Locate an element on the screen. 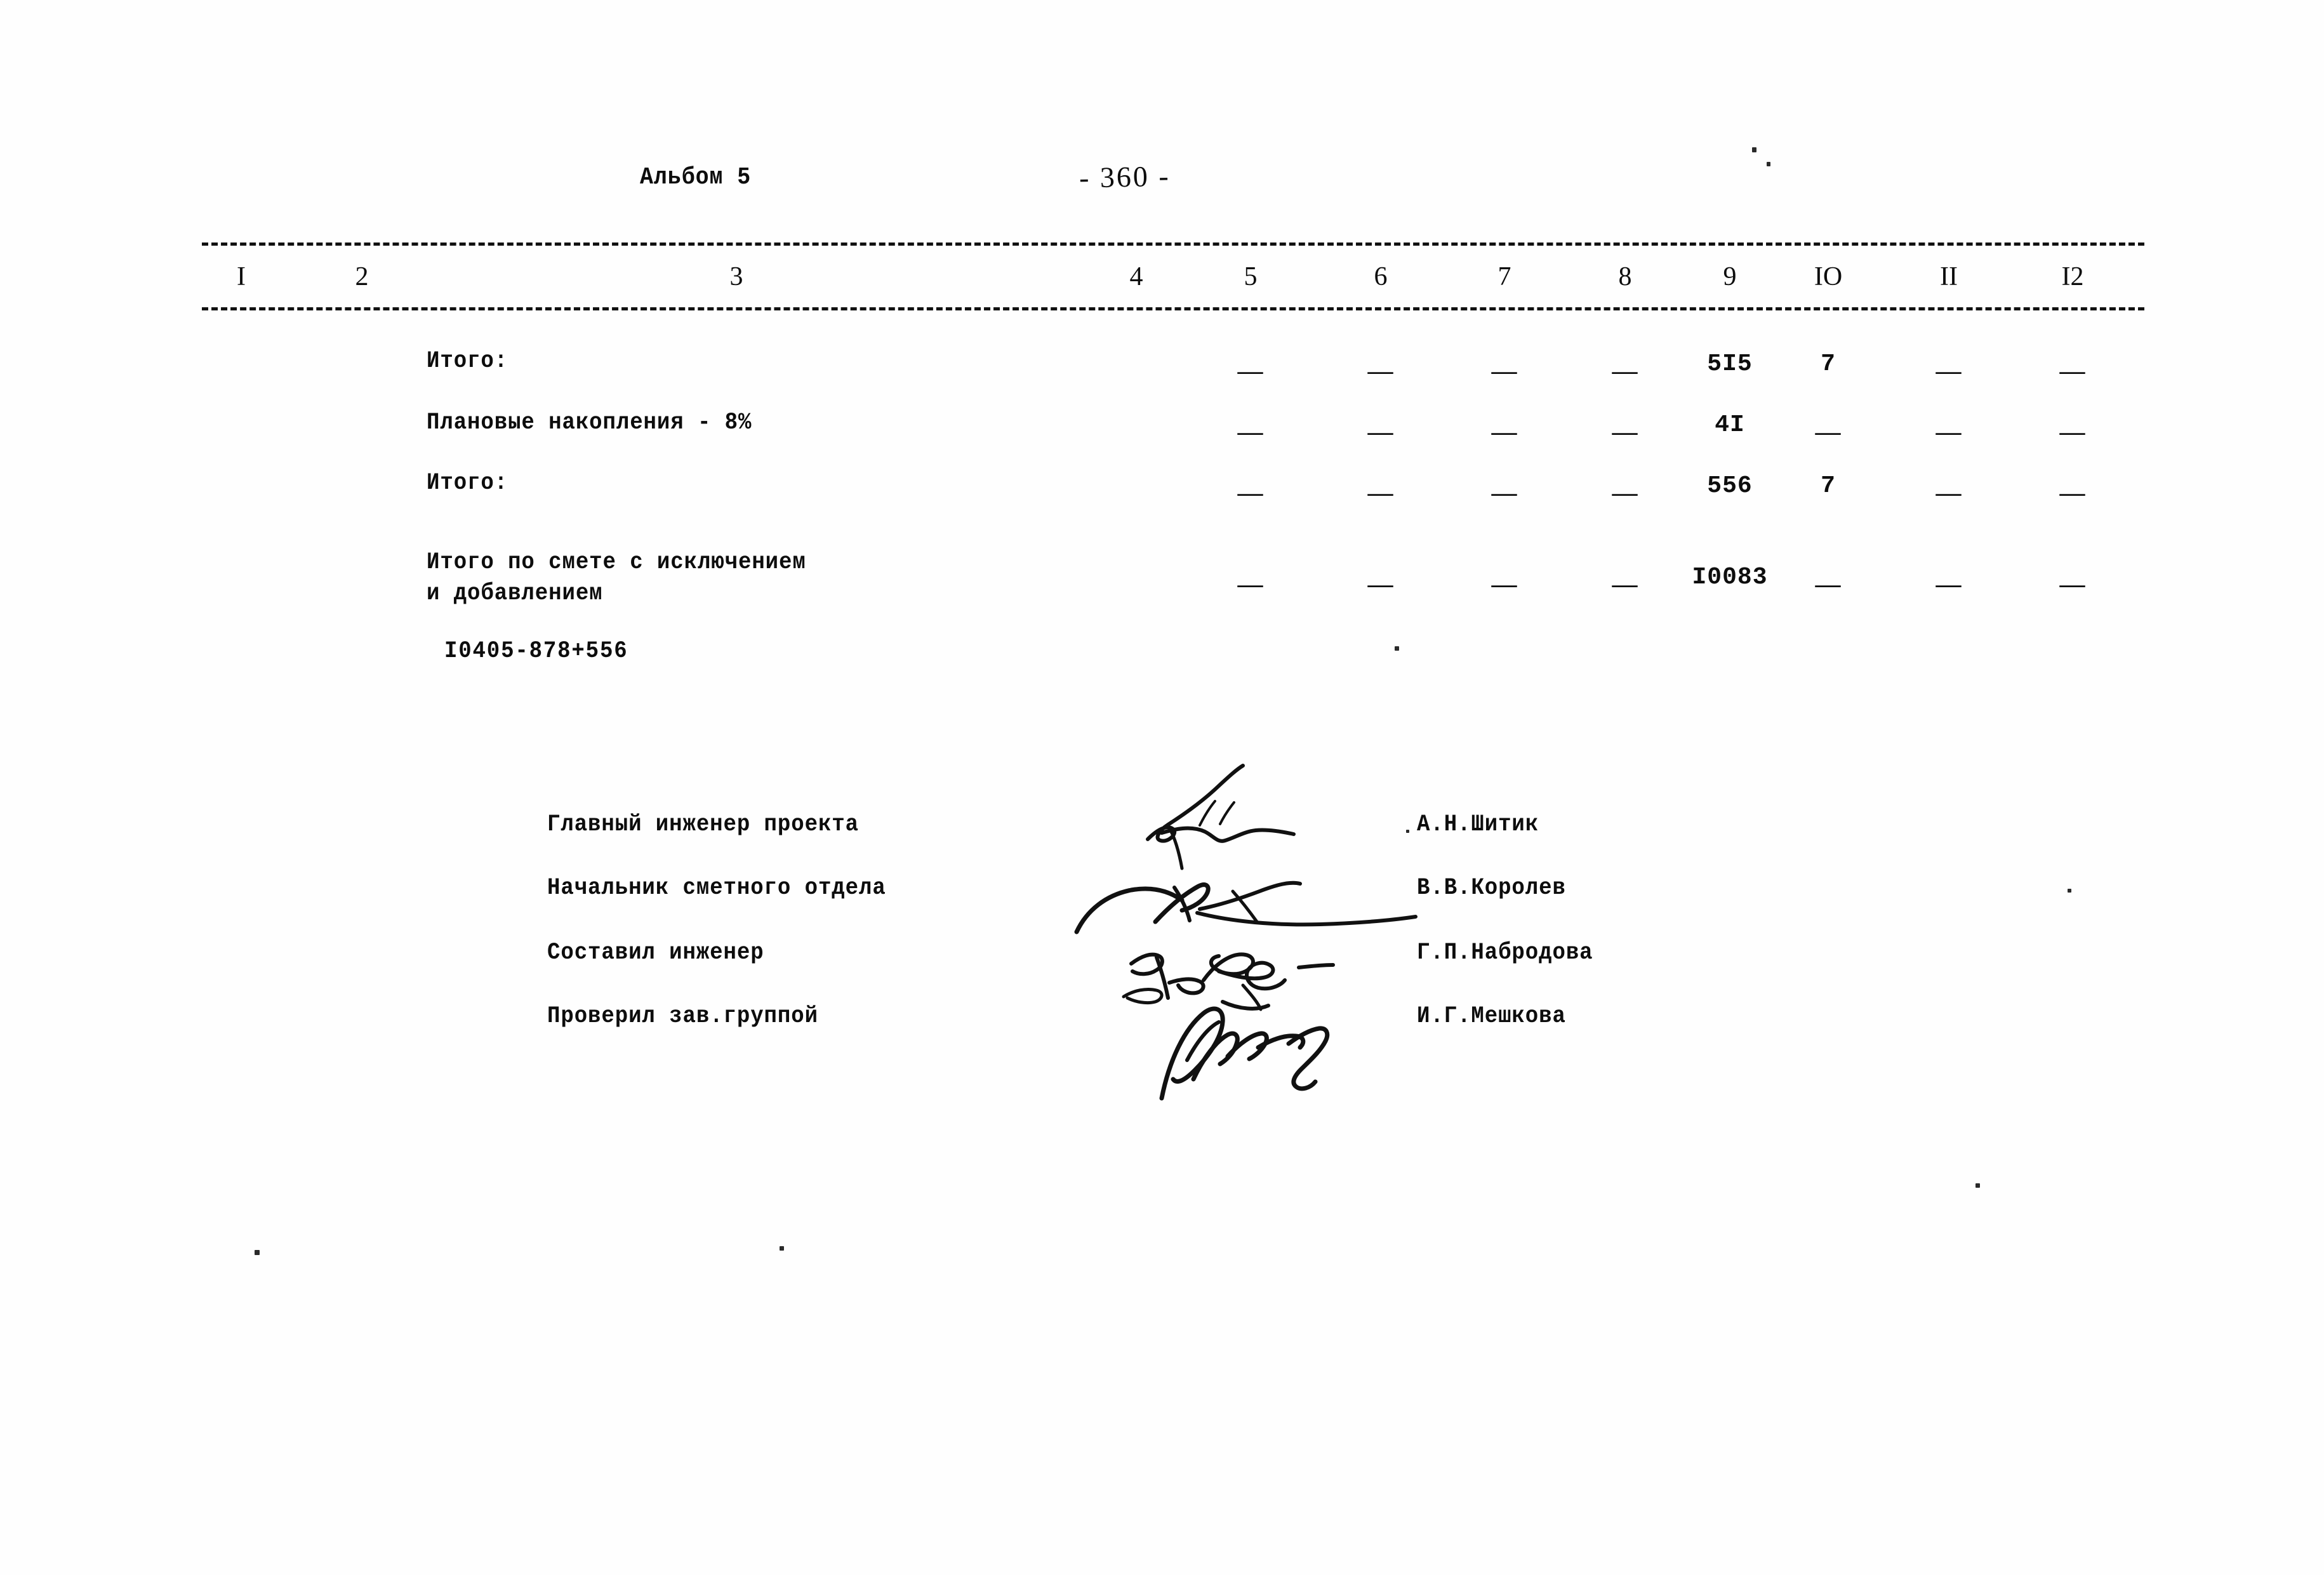 The height and width of the screenshot is (1575, 2324). signature-name: А.Н.Шитик is located at coordinates (1478, 824).